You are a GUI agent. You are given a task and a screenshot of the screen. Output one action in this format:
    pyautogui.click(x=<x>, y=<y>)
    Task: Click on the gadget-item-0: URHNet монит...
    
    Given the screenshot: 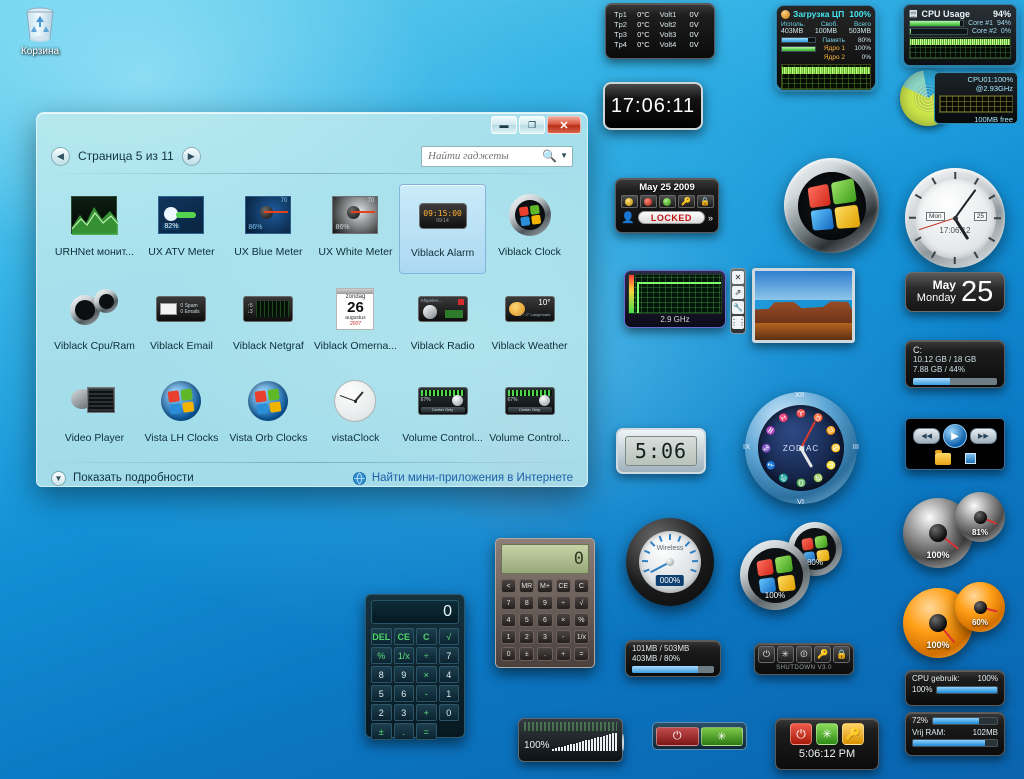 What is the action you would take?
    pyautogui.click(x=94, y=229)
    